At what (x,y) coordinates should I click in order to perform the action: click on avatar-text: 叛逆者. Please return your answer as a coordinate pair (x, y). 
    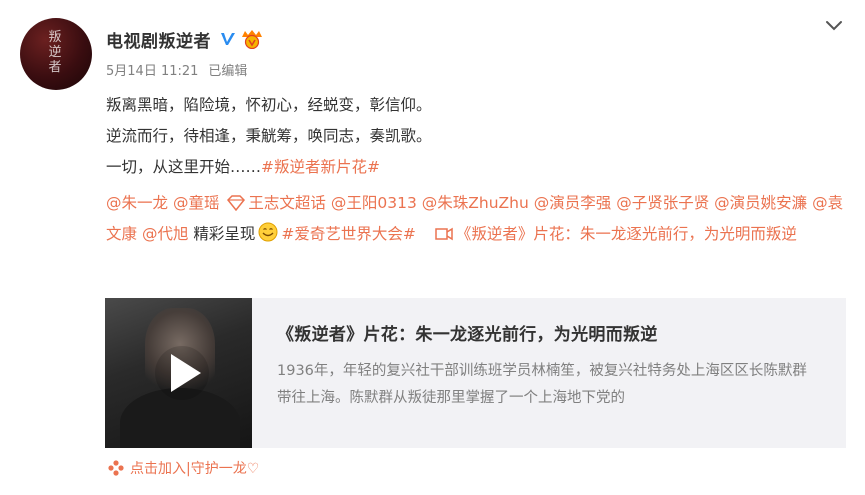
    Looking at the image, I should click on (55, 52).